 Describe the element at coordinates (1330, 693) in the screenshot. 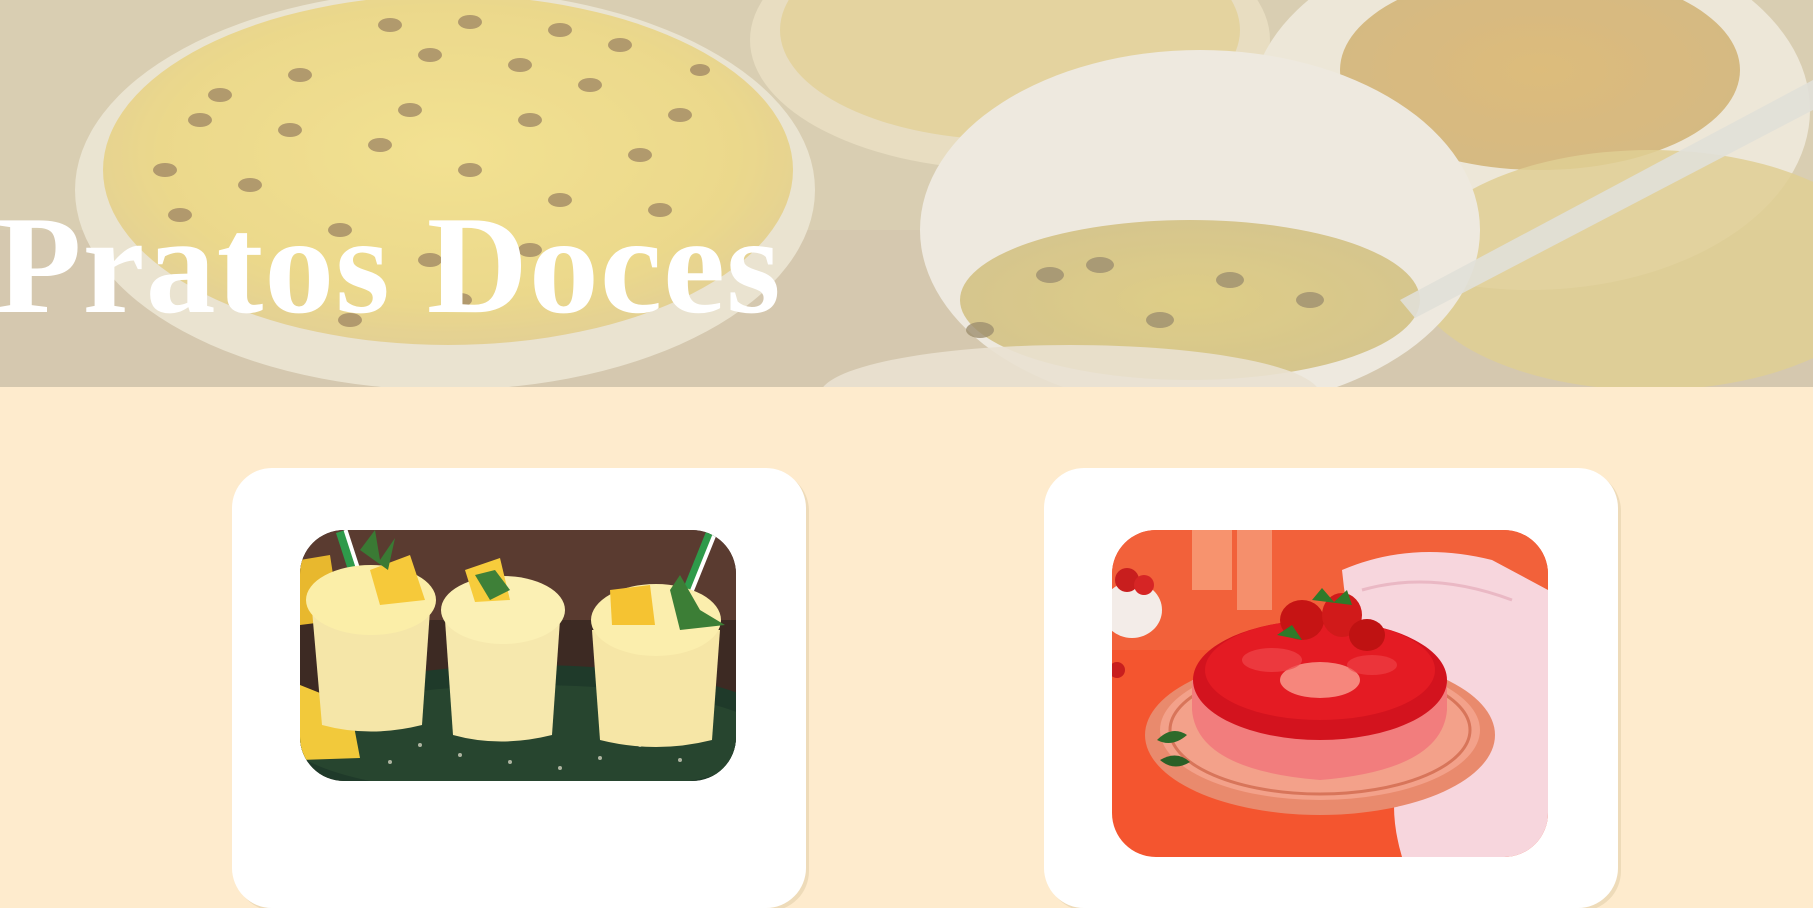

I see `strawberry-gelatin-photo` at that location.